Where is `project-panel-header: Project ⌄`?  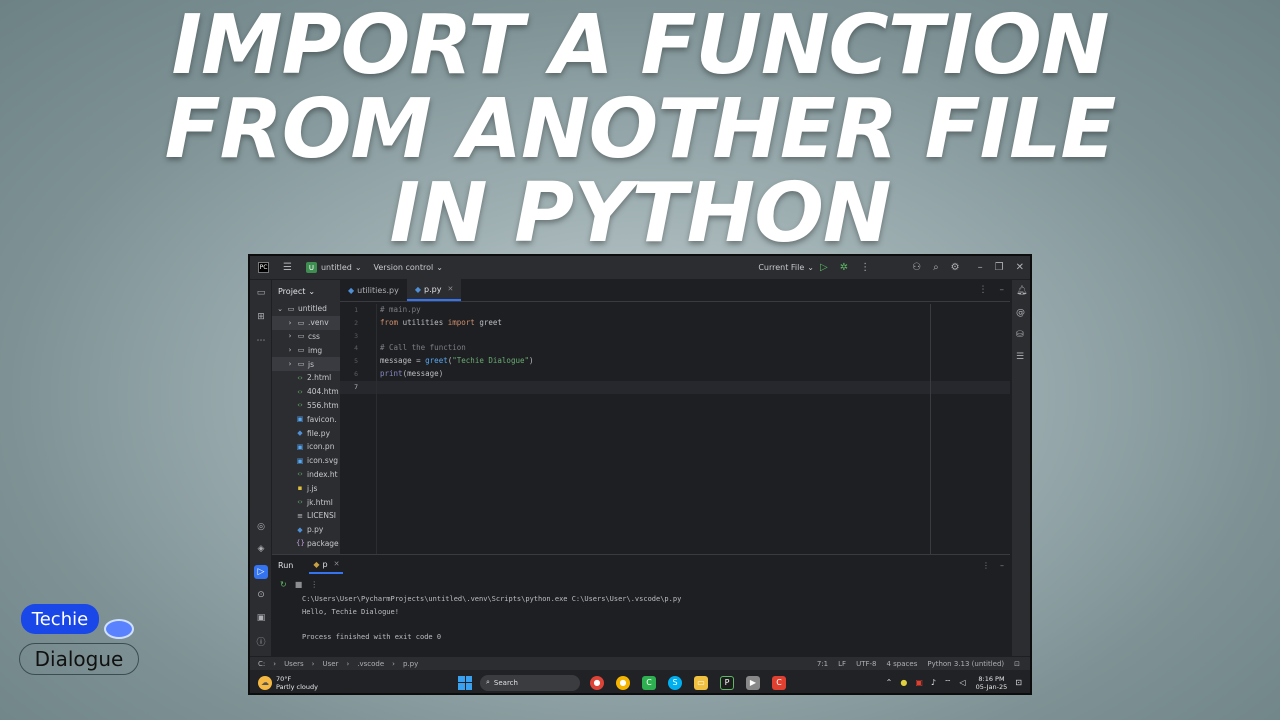 project-panel-header: Project ⌄ is located at coordinates (306, 291).